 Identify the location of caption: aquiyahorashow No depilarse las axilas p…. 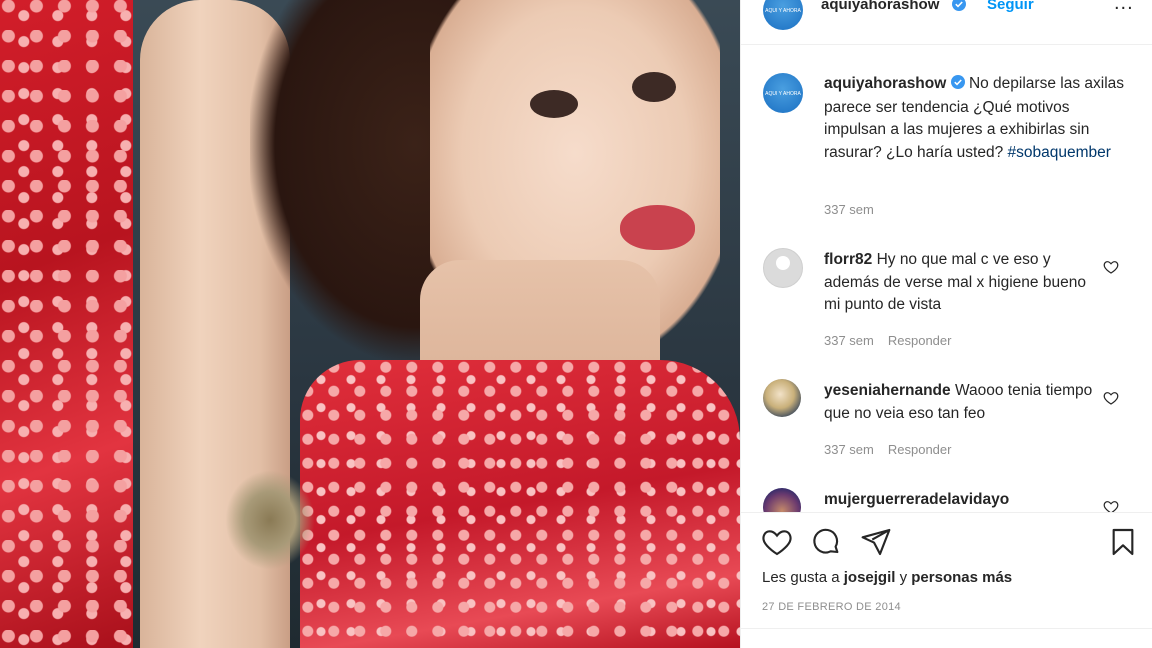
(974, 118).